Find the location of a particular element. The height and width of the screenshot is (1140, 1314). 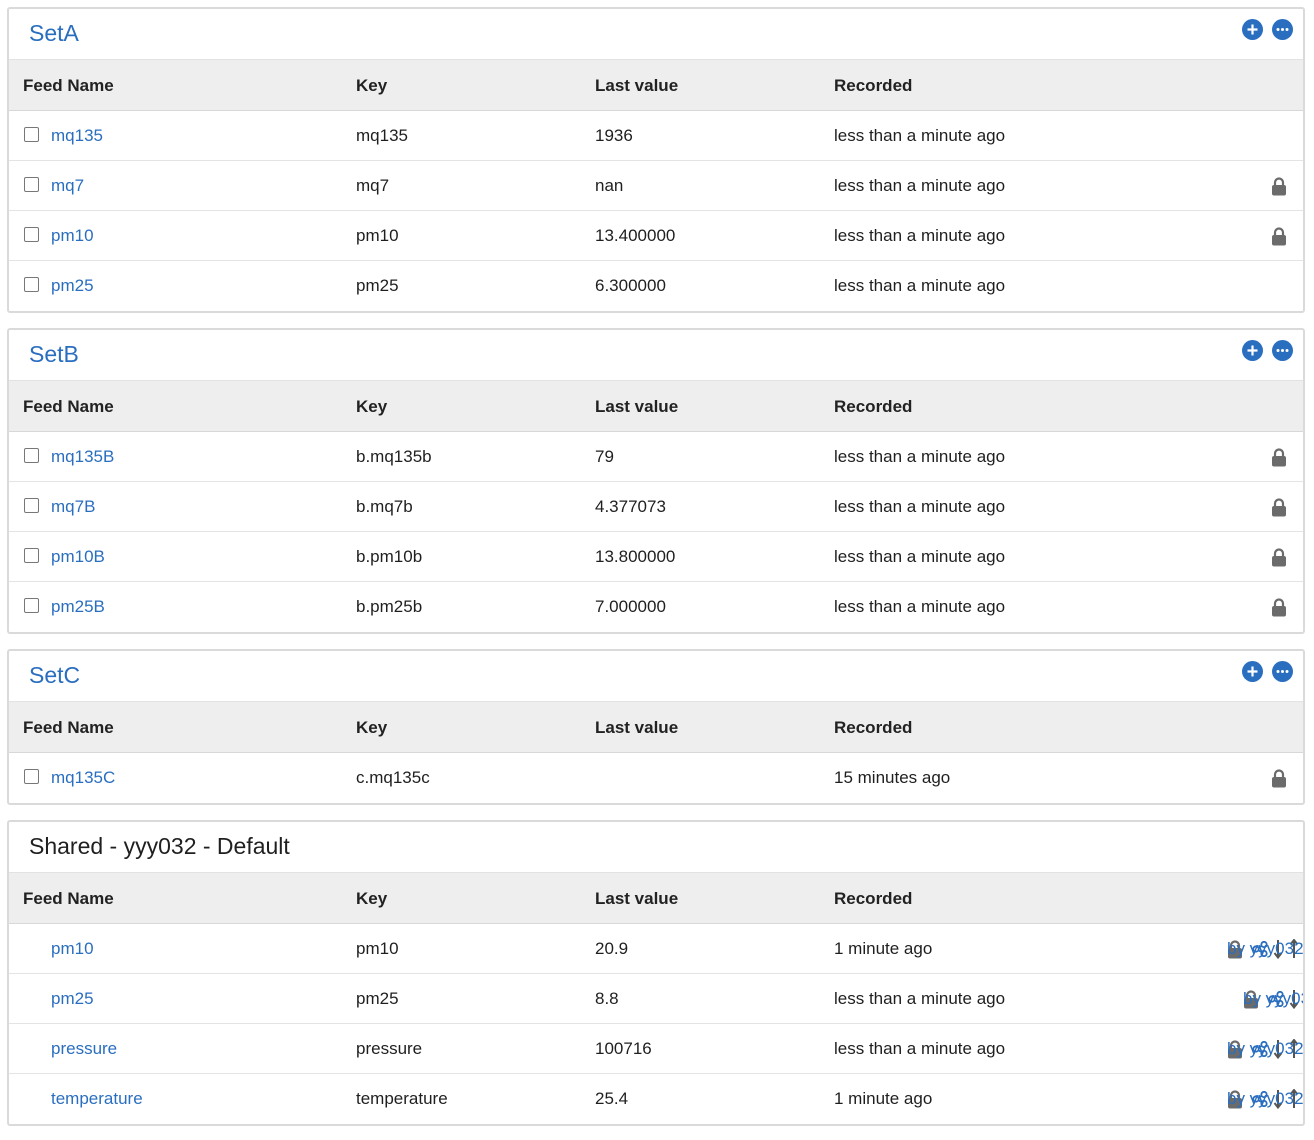

feed-key: b.pm25b is located at coordinates (389, 606).